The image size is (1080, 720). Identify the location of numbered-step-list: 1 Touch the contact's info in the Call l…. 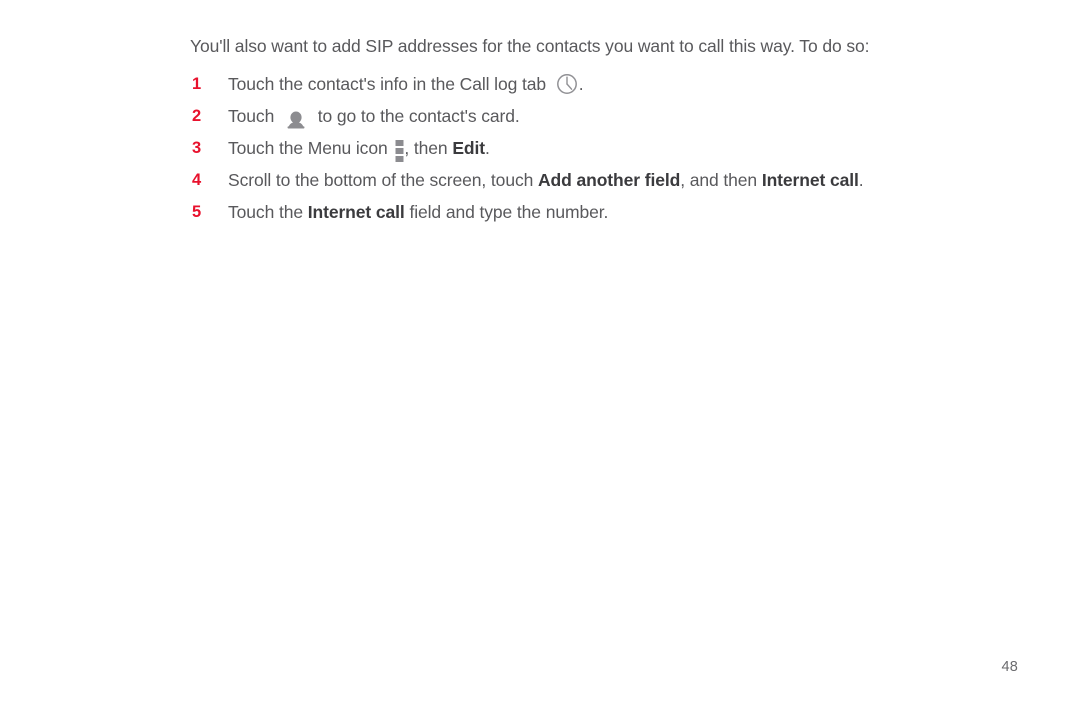
(550, 148).